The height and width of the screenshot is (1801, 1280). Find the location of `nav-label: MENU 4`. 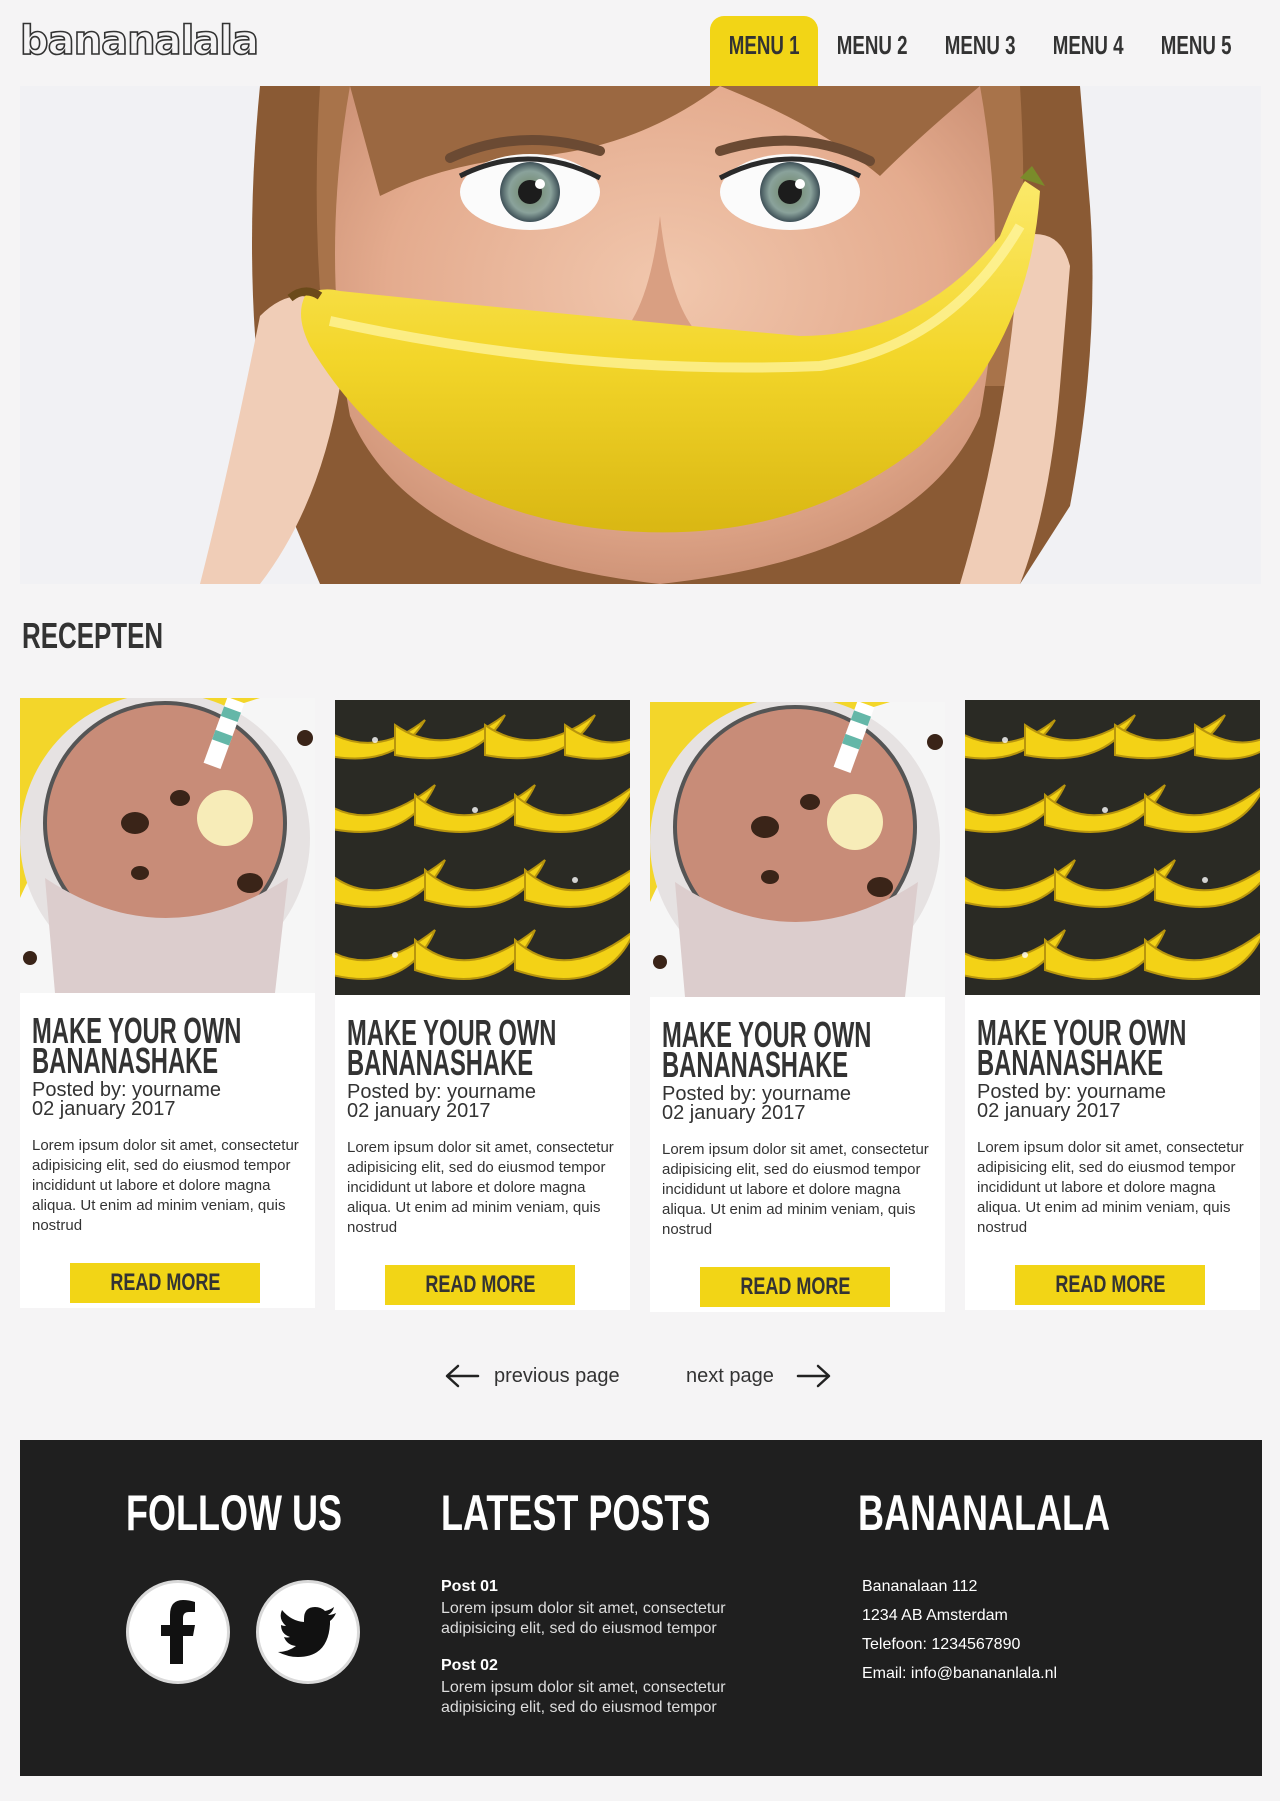

nav-label: MENU 4 is located at coordinates (1088, 45).